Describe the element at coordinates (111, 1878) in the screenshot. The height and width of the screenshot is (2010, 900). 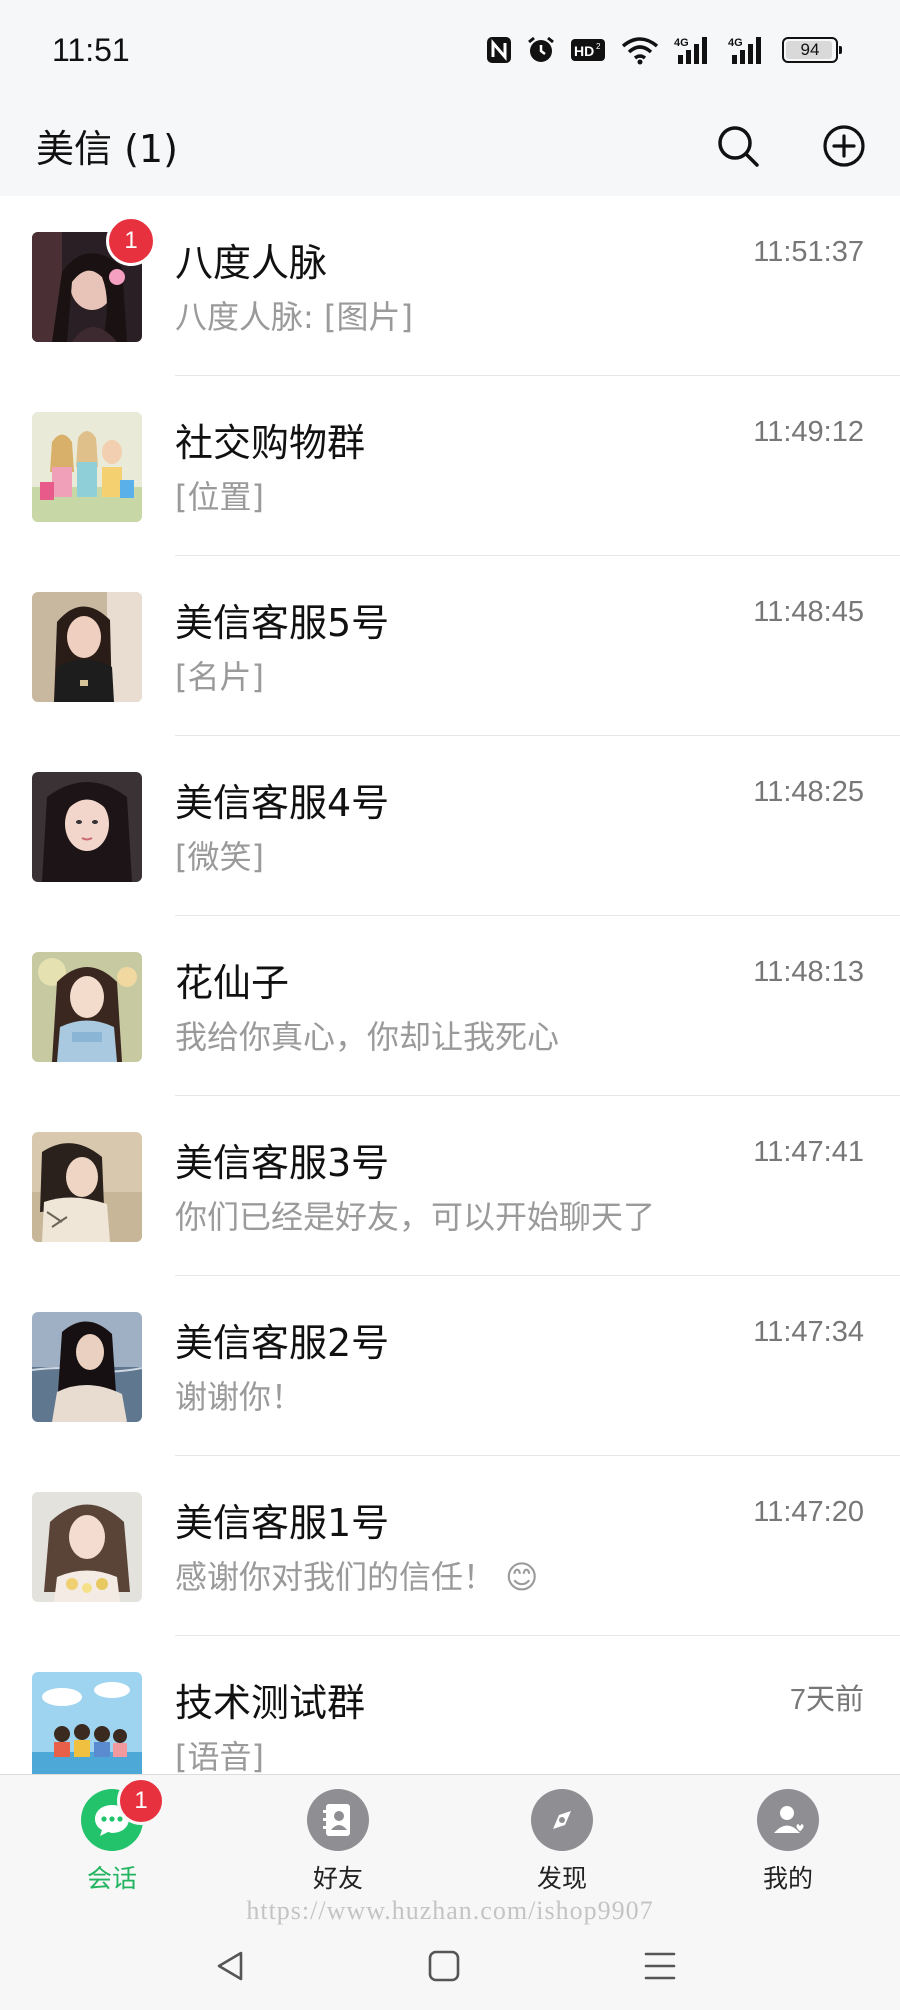
I see `nav-label: 会话` at that location.